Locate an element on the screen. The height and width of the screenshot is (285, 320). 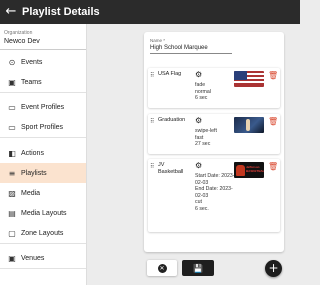
sidebar-group: ⊙ Events ▣ Teams is located at coordinates (43, 71).